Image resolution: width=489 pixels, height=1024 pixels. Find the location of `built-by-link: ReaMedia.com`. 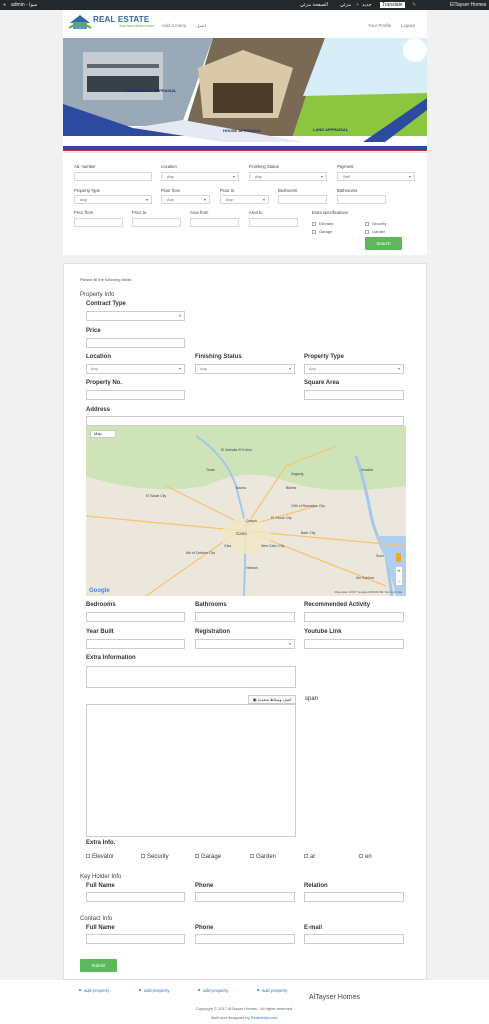

built-by-link: ReaMedia.com is located at coordinates (264, 1017).